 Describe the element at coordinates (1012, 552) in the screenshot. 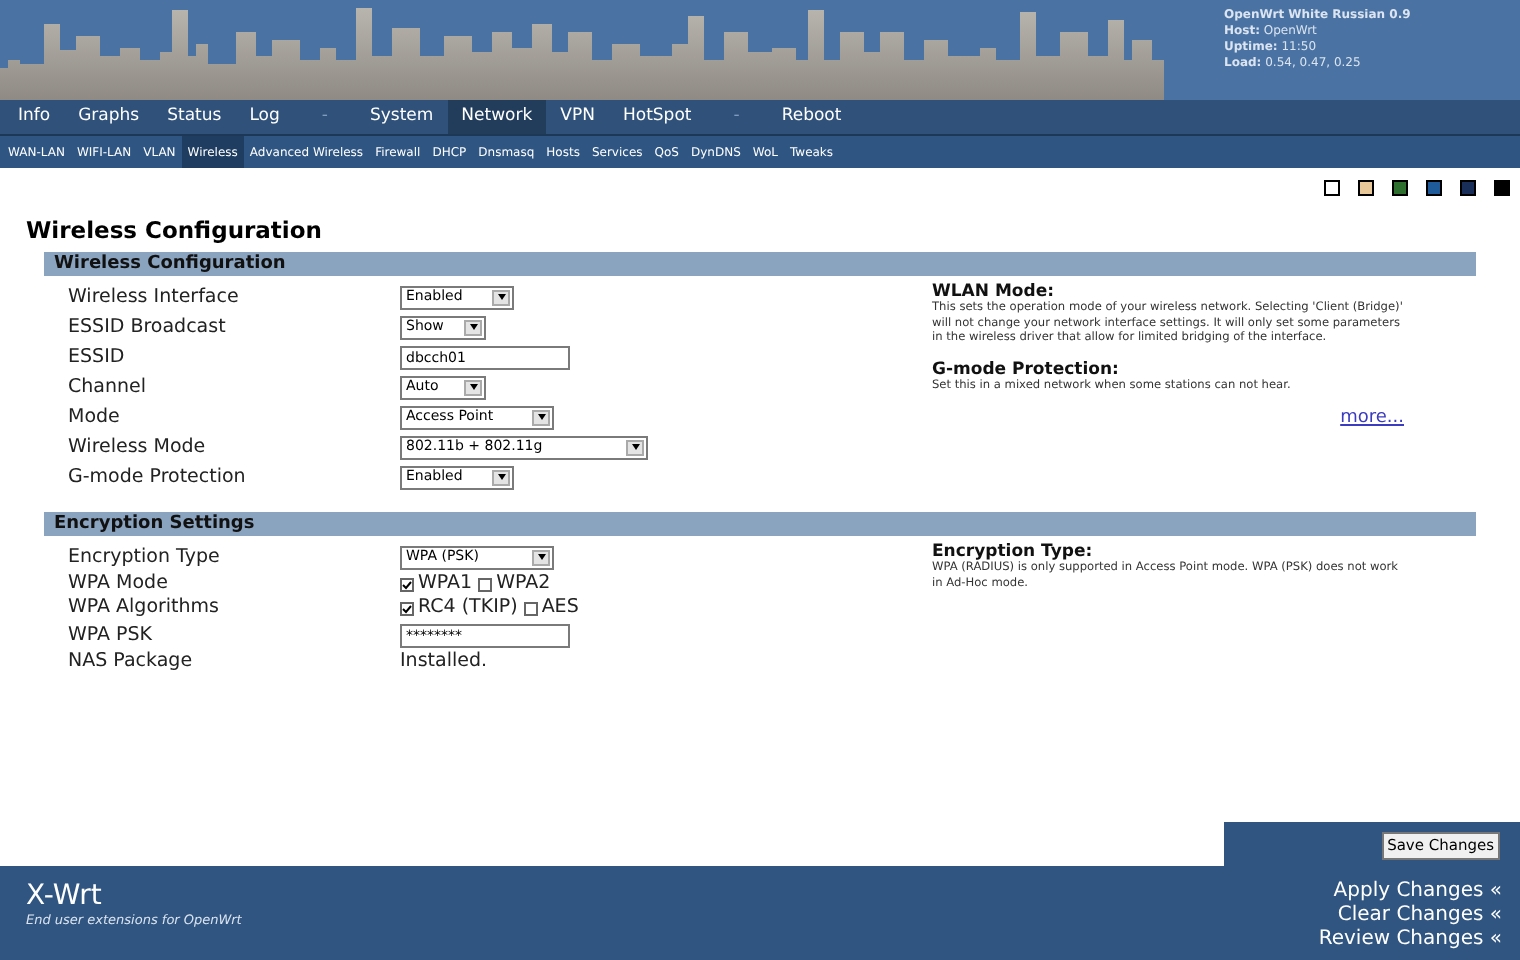

I see `help-title: Encryption Type:` at that location.